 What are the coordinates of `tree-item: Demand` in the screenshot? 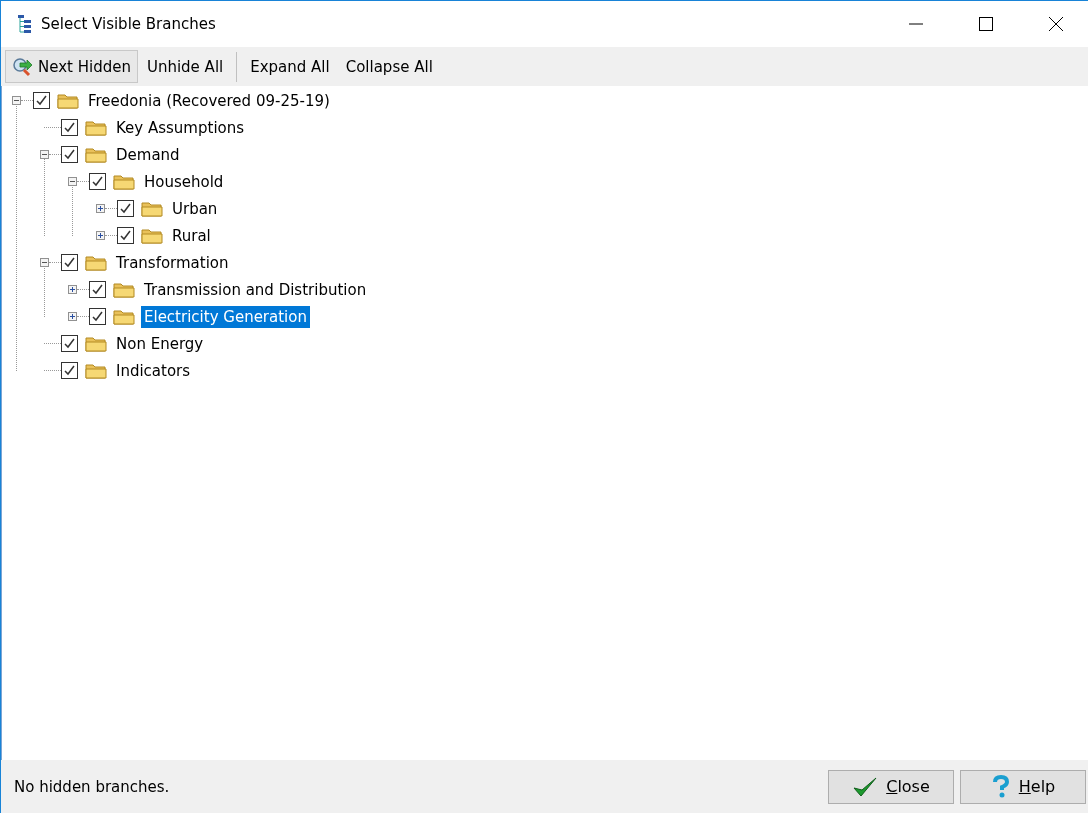 It's located at (148, 154).